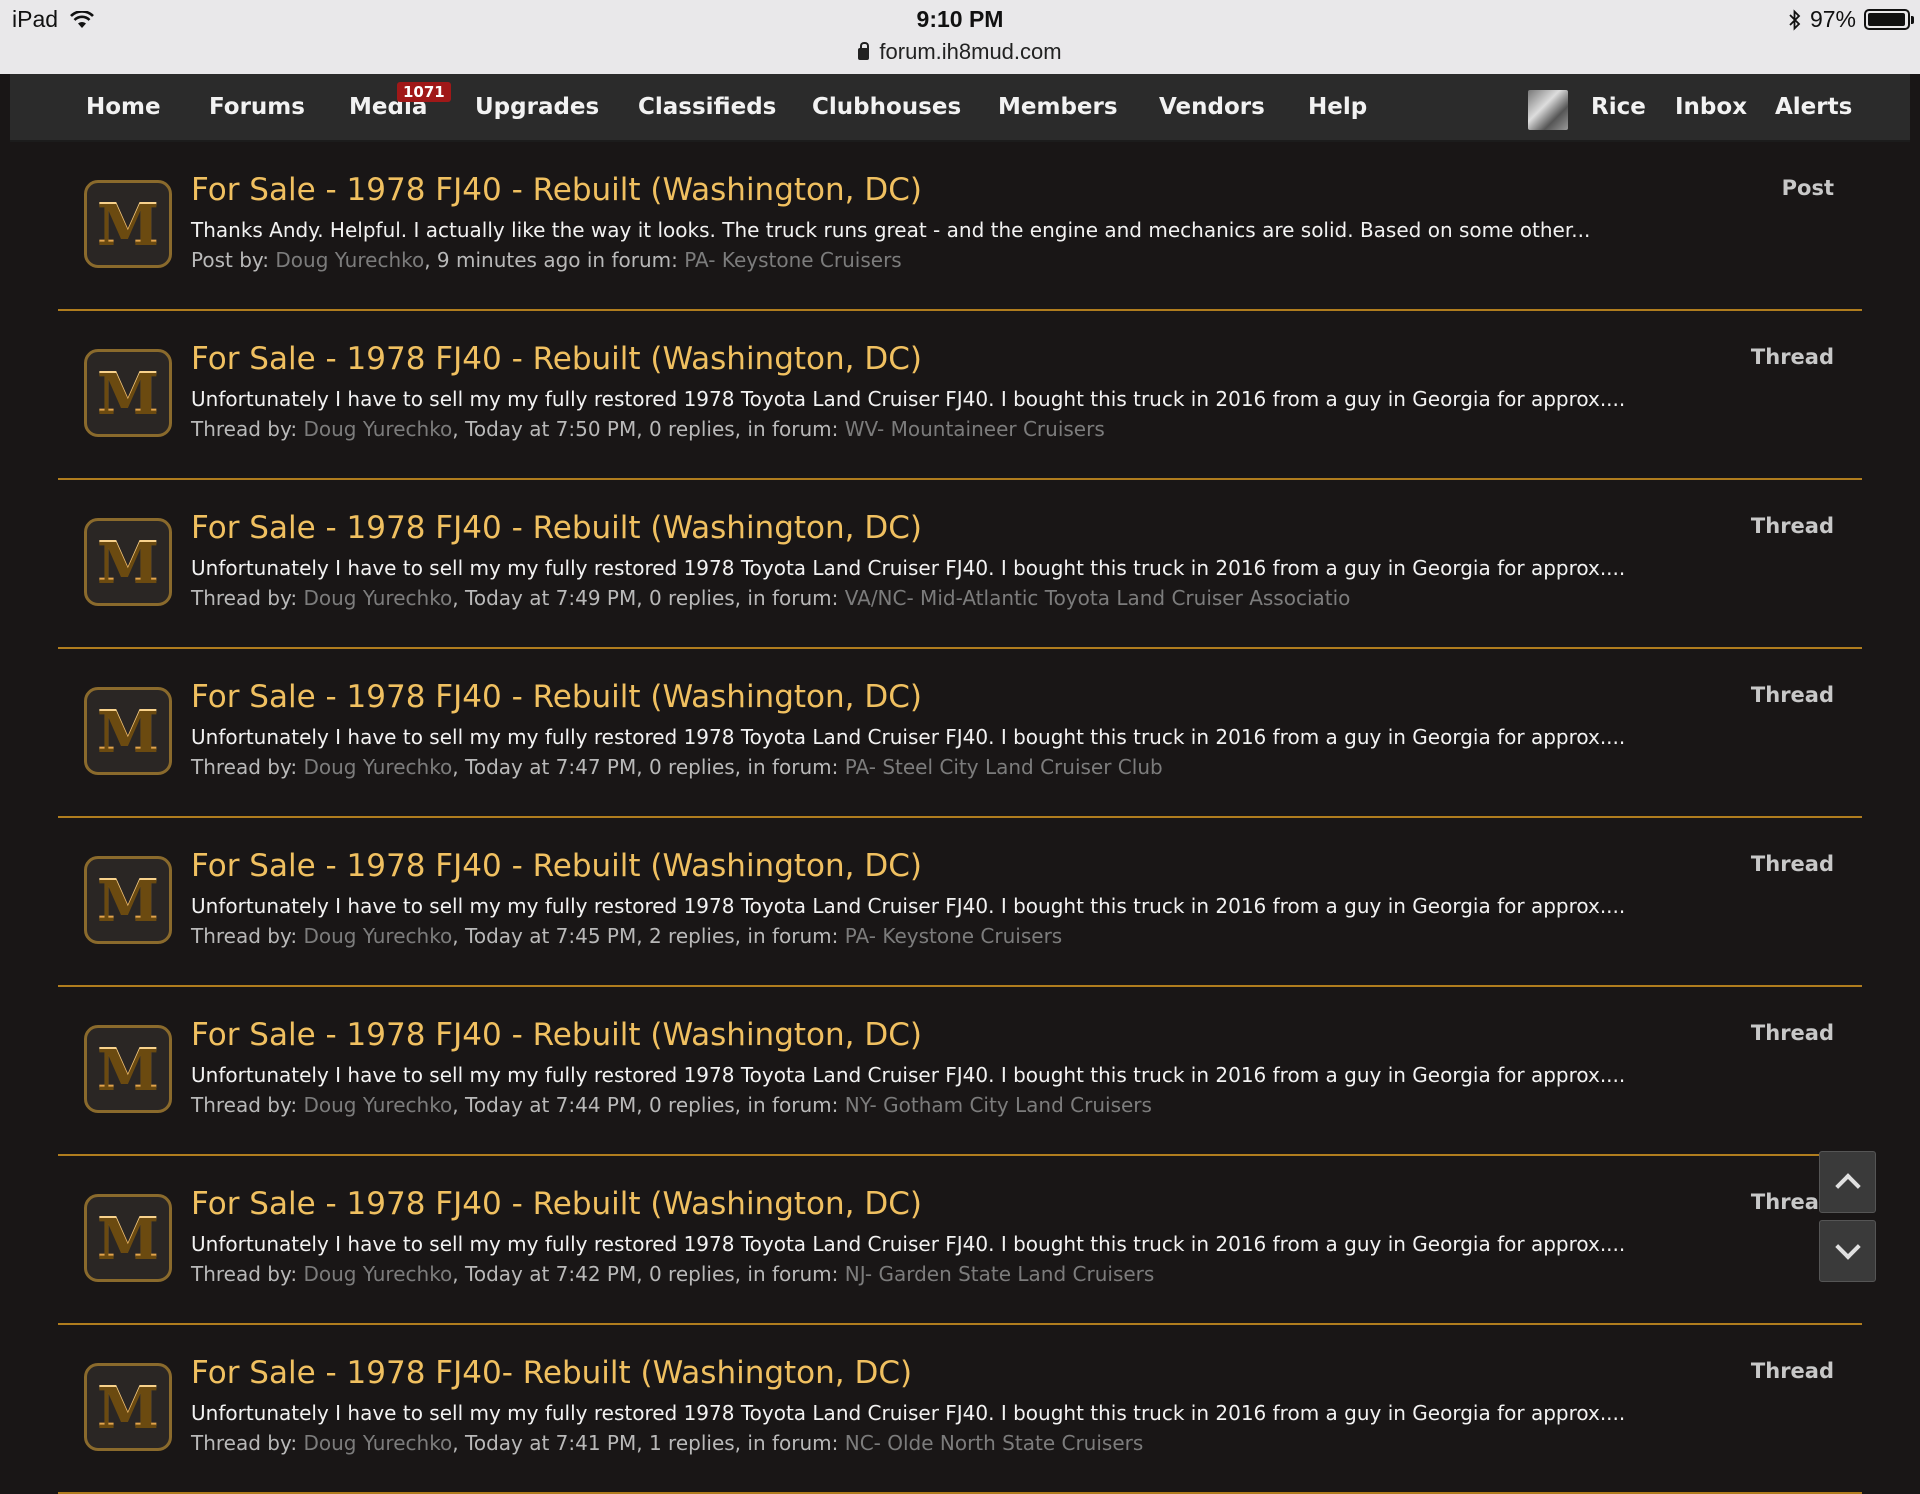 The image size is (1920, 1494). I want to click on nav-clubhouses-label: Clubhouses, so click(887, 107).